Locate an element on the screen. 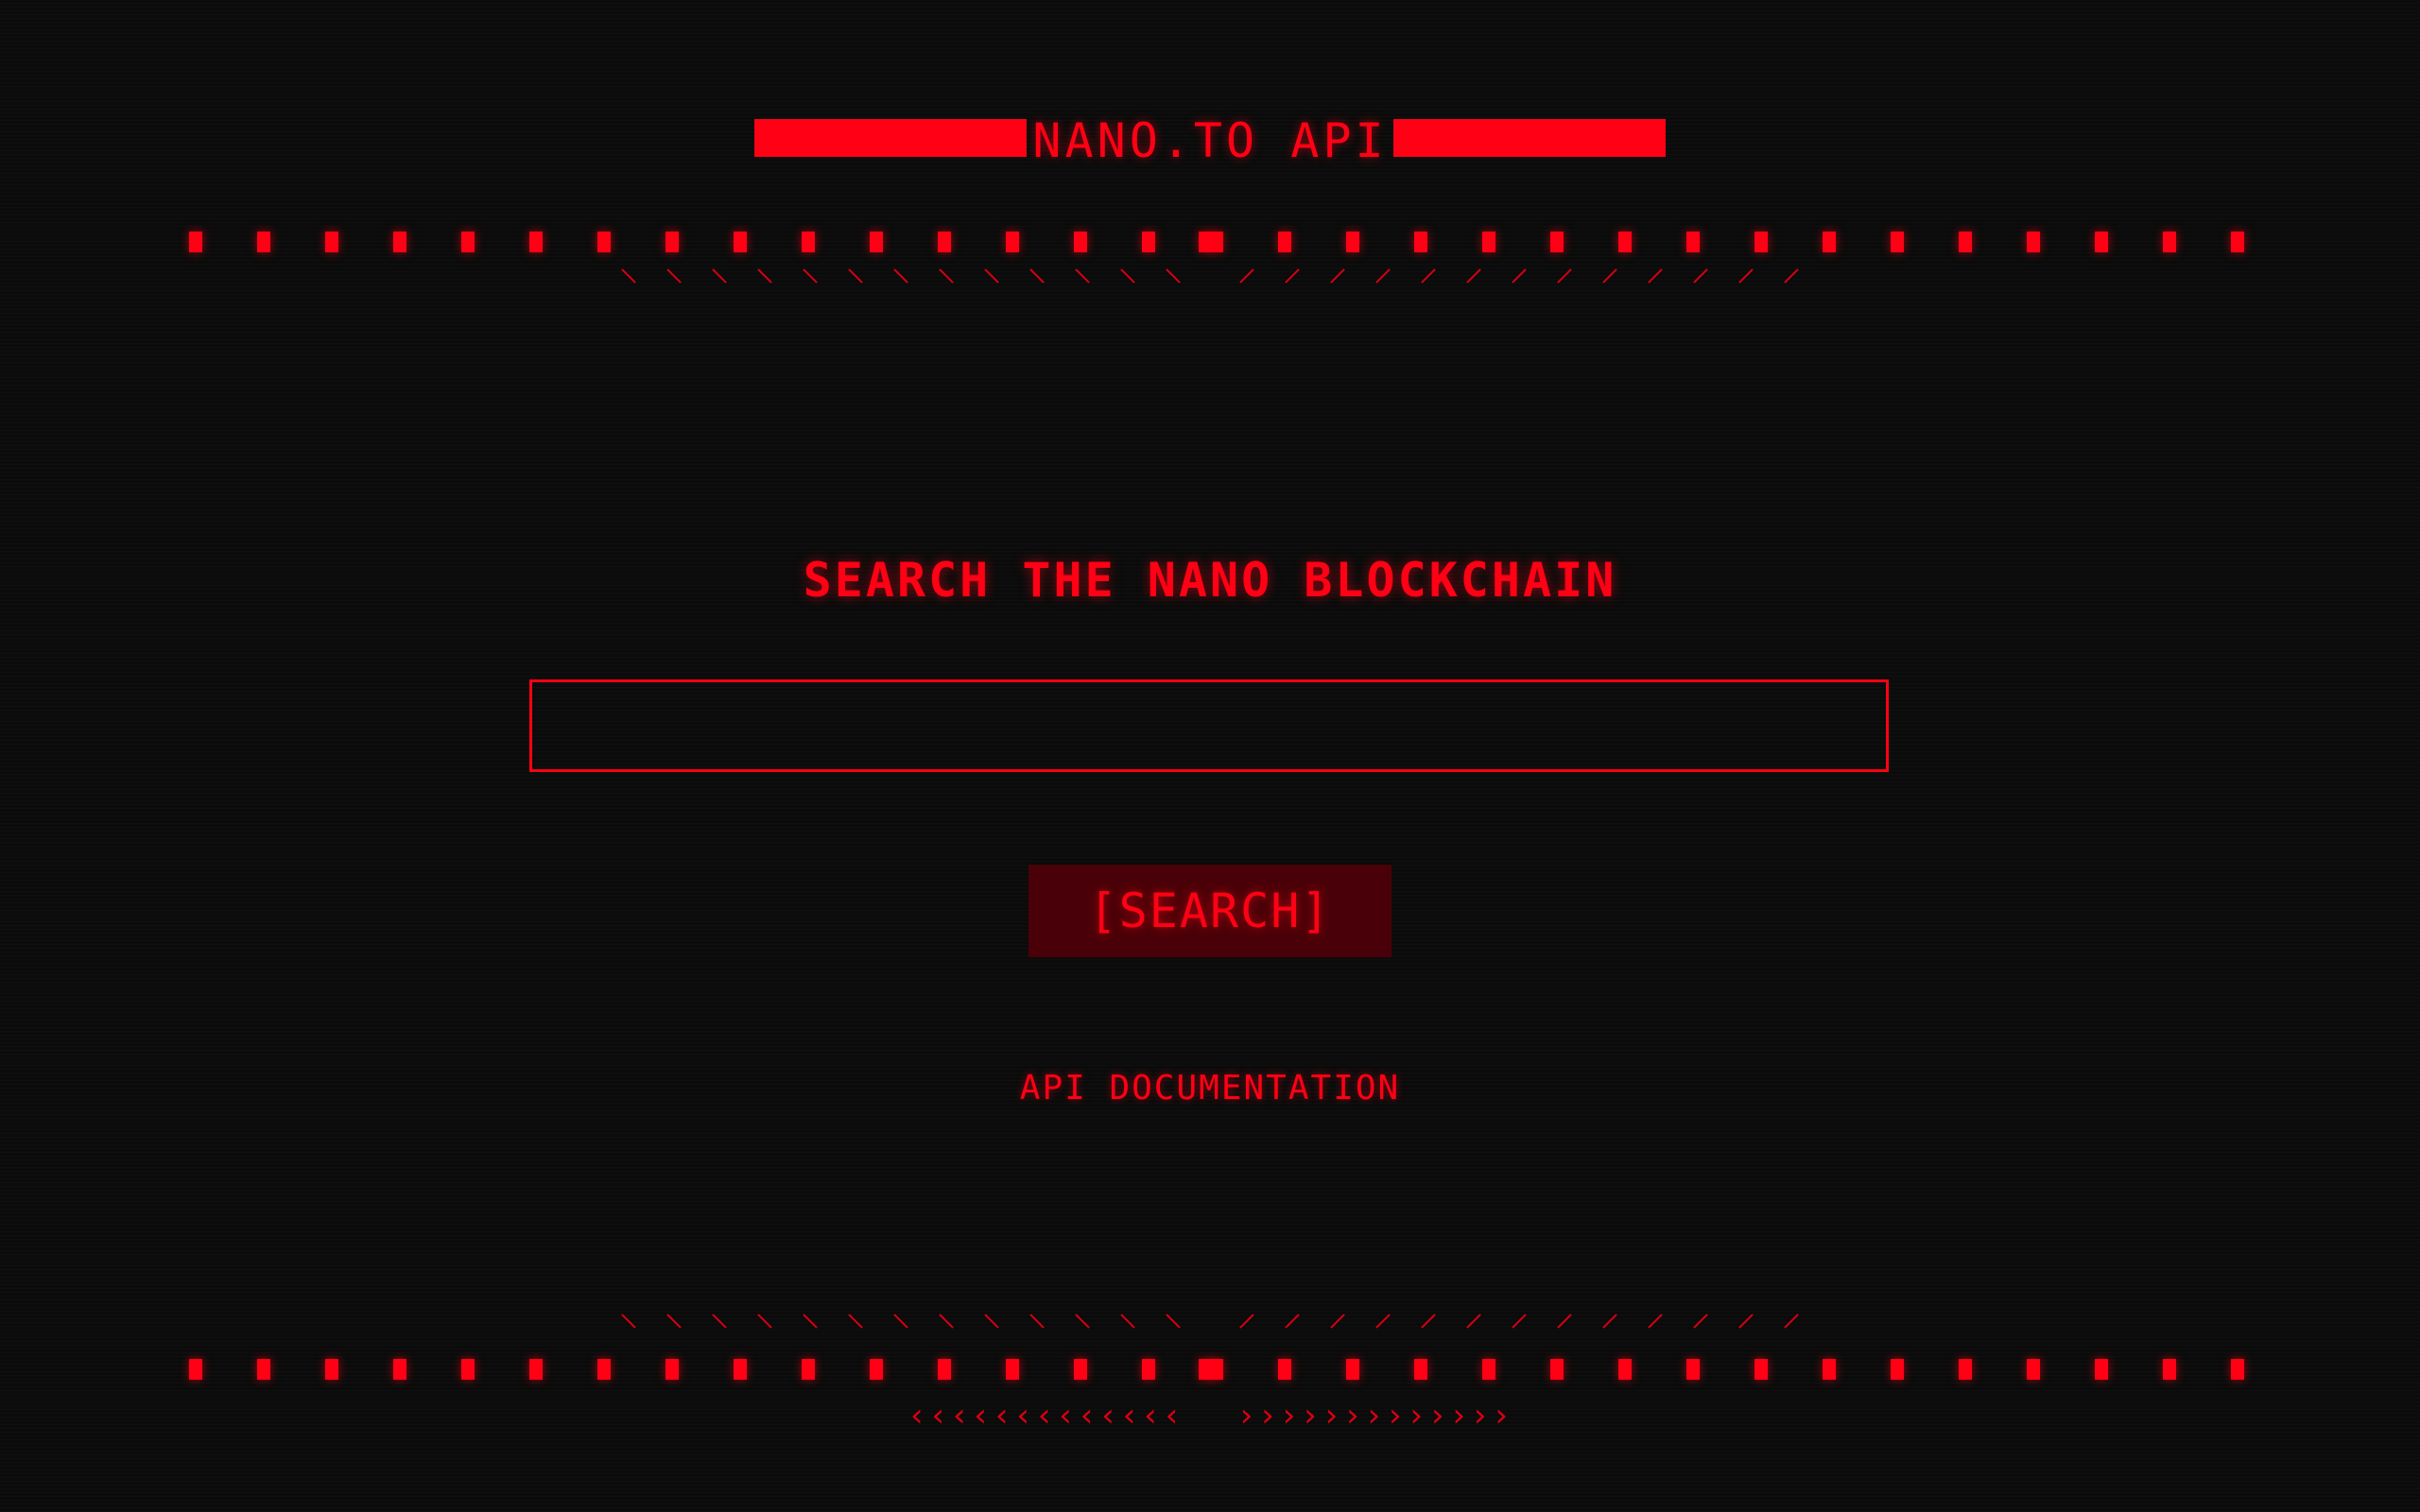 The image size is (2420, 1512). bottom-dash-divider is located at coordinates (1217, 1369).